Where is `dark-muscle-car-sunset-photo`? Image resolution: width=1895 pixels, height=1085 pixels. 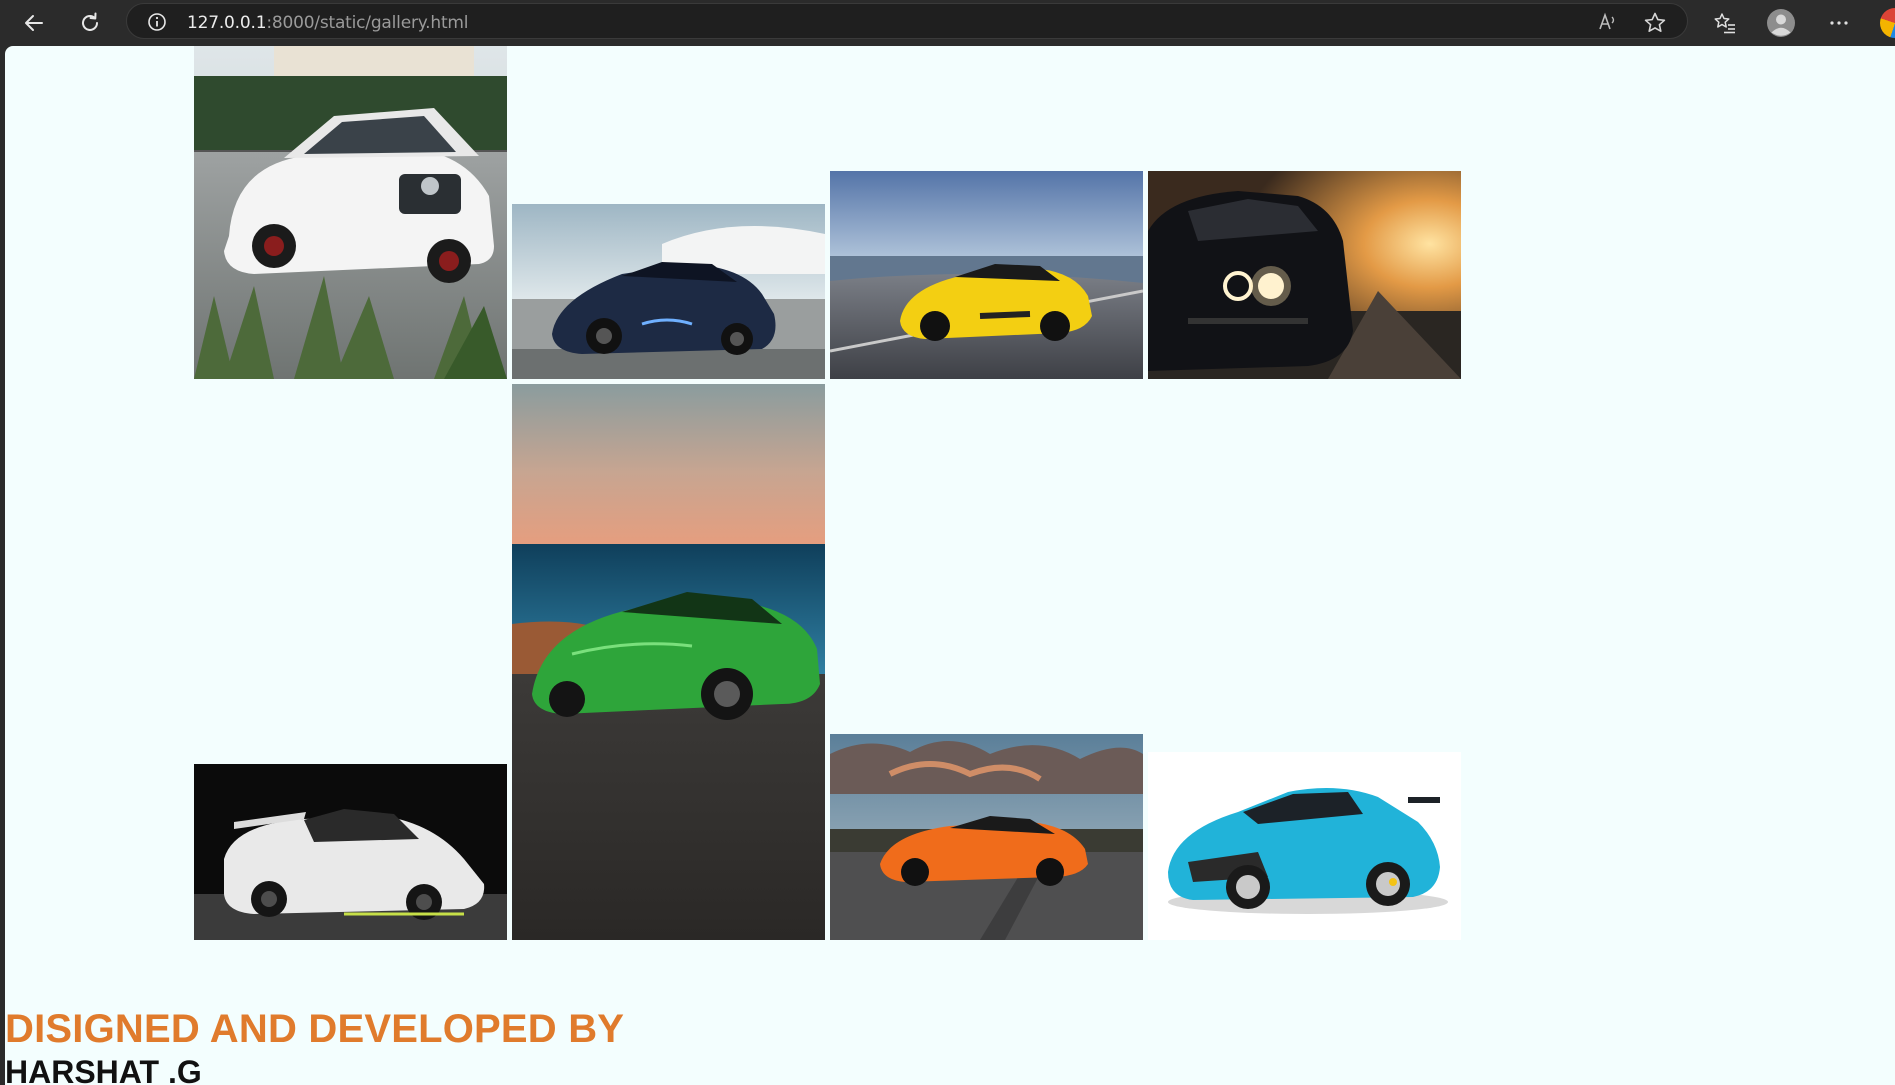 dark-muscle-car-sunset-photo is located at coordinates (1304, 275).